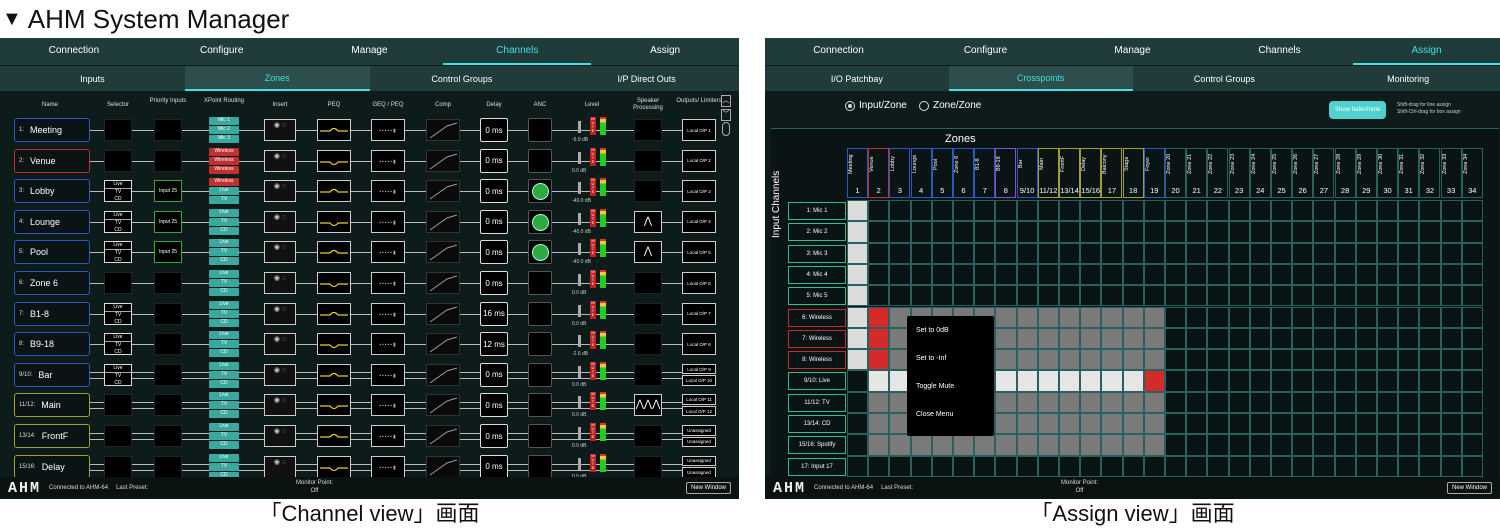  Describe the element at coordinates (334, 130) in the screenshot. I see `peq-block` at that location.